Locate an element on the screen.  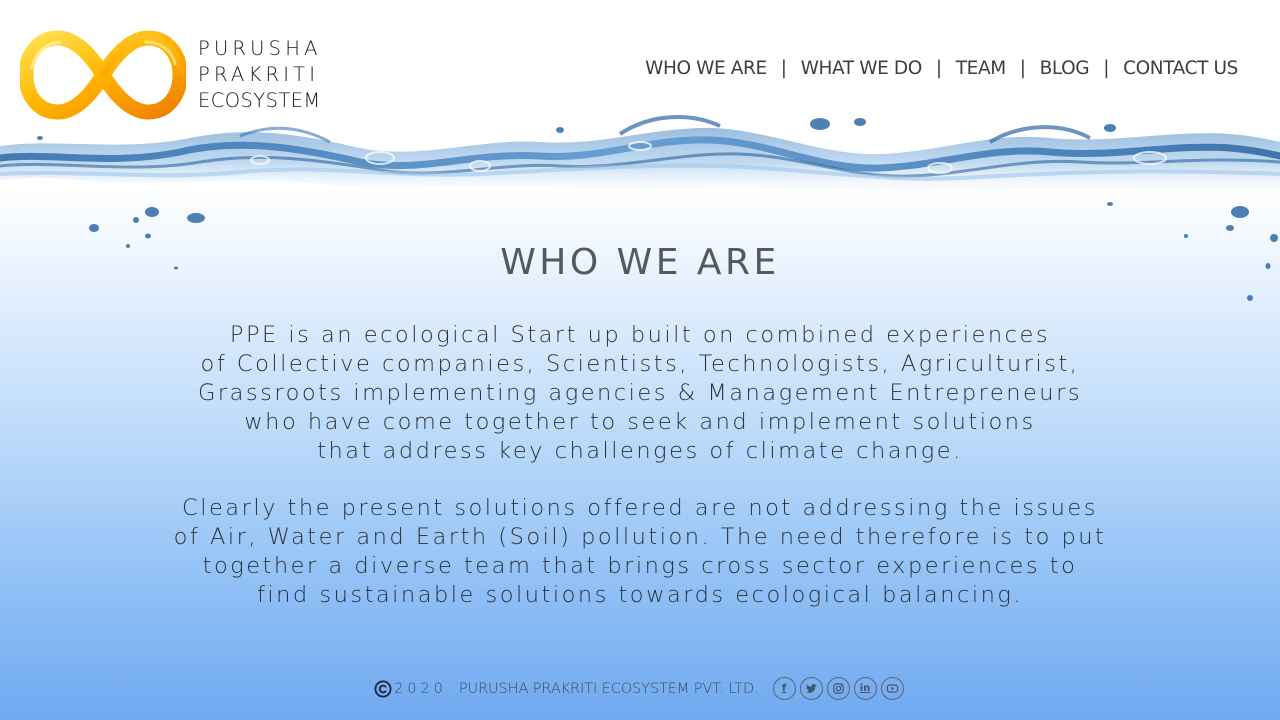
nav-who-we-are: WHO WE ARE is located at coordinates (706, 68).